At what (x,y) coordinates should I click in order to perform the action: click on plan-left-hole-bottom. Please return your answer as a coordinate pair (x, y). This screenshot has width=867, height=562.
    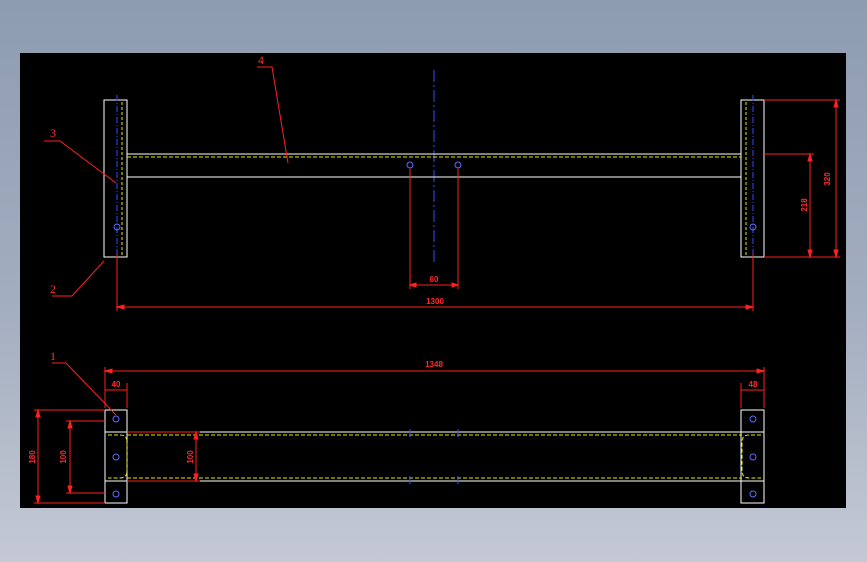
    Looking at the image, I should click on (116, 494).